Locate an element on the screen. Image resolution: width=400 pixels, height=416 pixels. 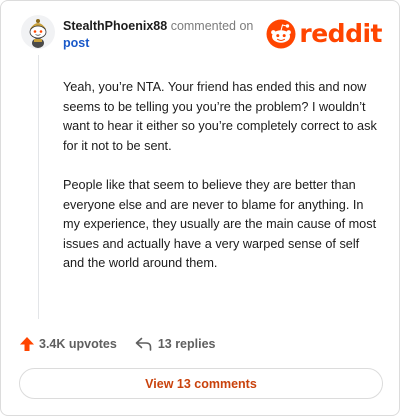
user-avatar is located at coordinates (38, 32).